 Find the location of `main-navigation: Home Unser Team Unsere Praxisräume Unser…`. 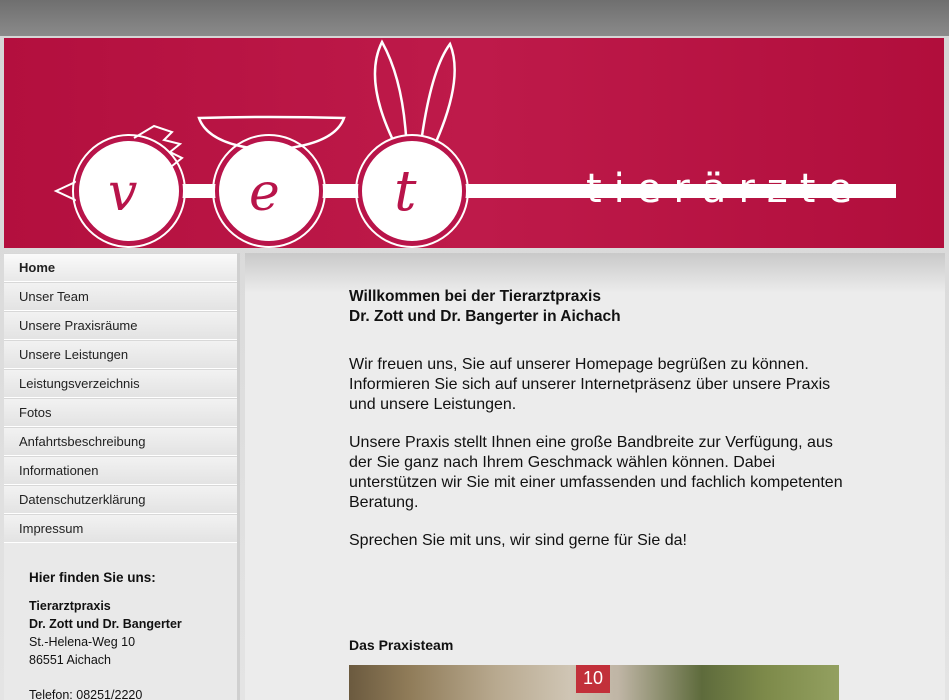

main-navigation: Home Unser Team Unsere Praxisräume Unser… is located at coordinates (120, 398).